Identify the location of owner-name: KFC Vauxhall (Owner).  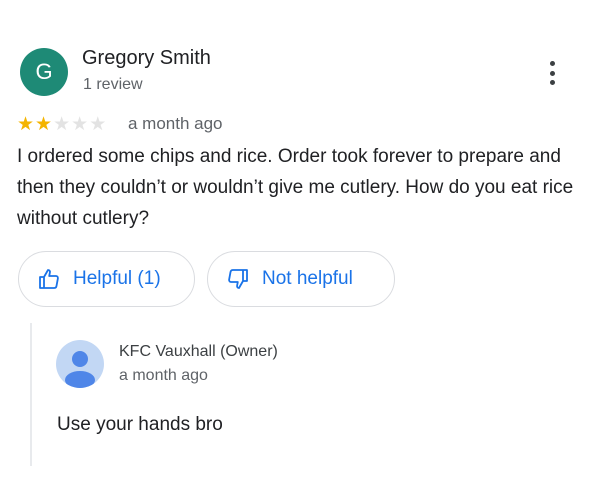
(198, 351).